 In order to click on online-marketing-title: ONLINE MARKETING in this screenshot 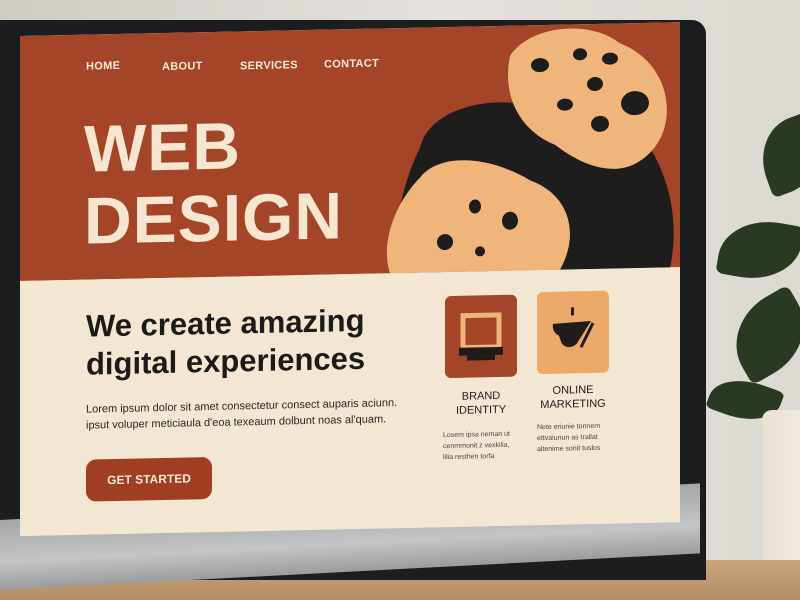, I will do `click(573, 397)`.